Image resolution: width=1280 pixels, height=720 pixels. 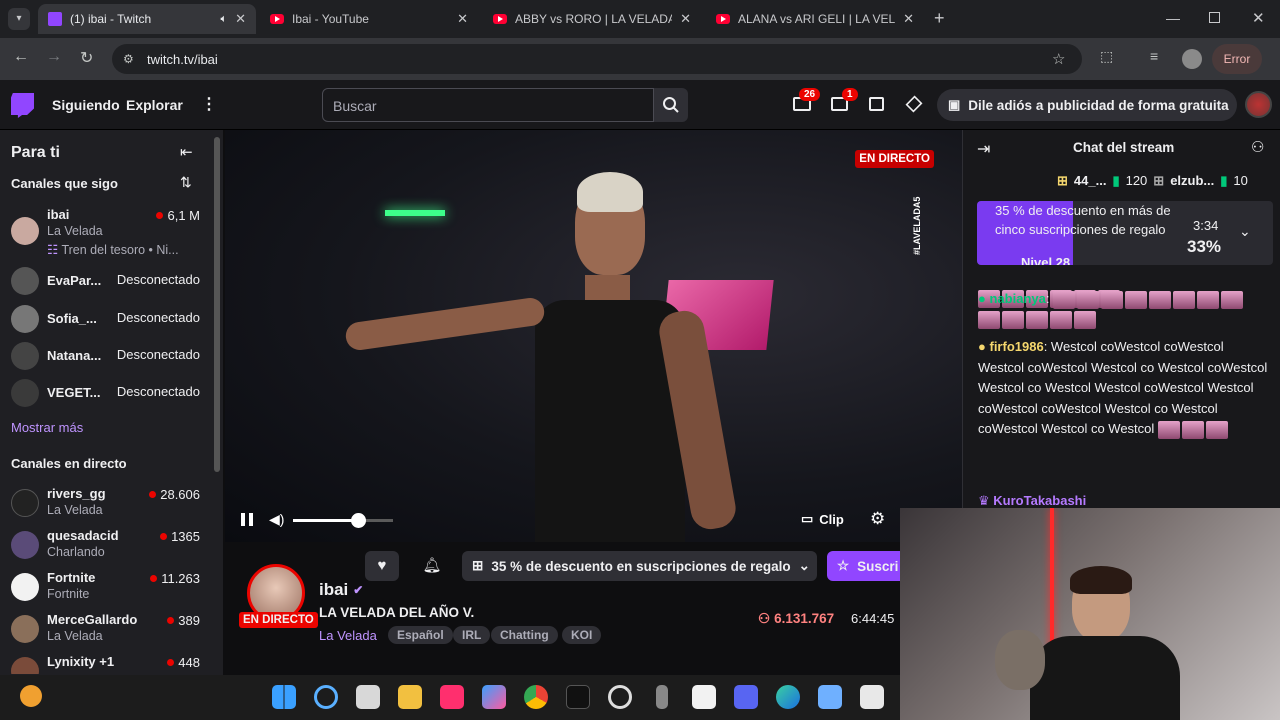 I want to click on stream-uptime: 6:44:45, so click(x=873, y=618).